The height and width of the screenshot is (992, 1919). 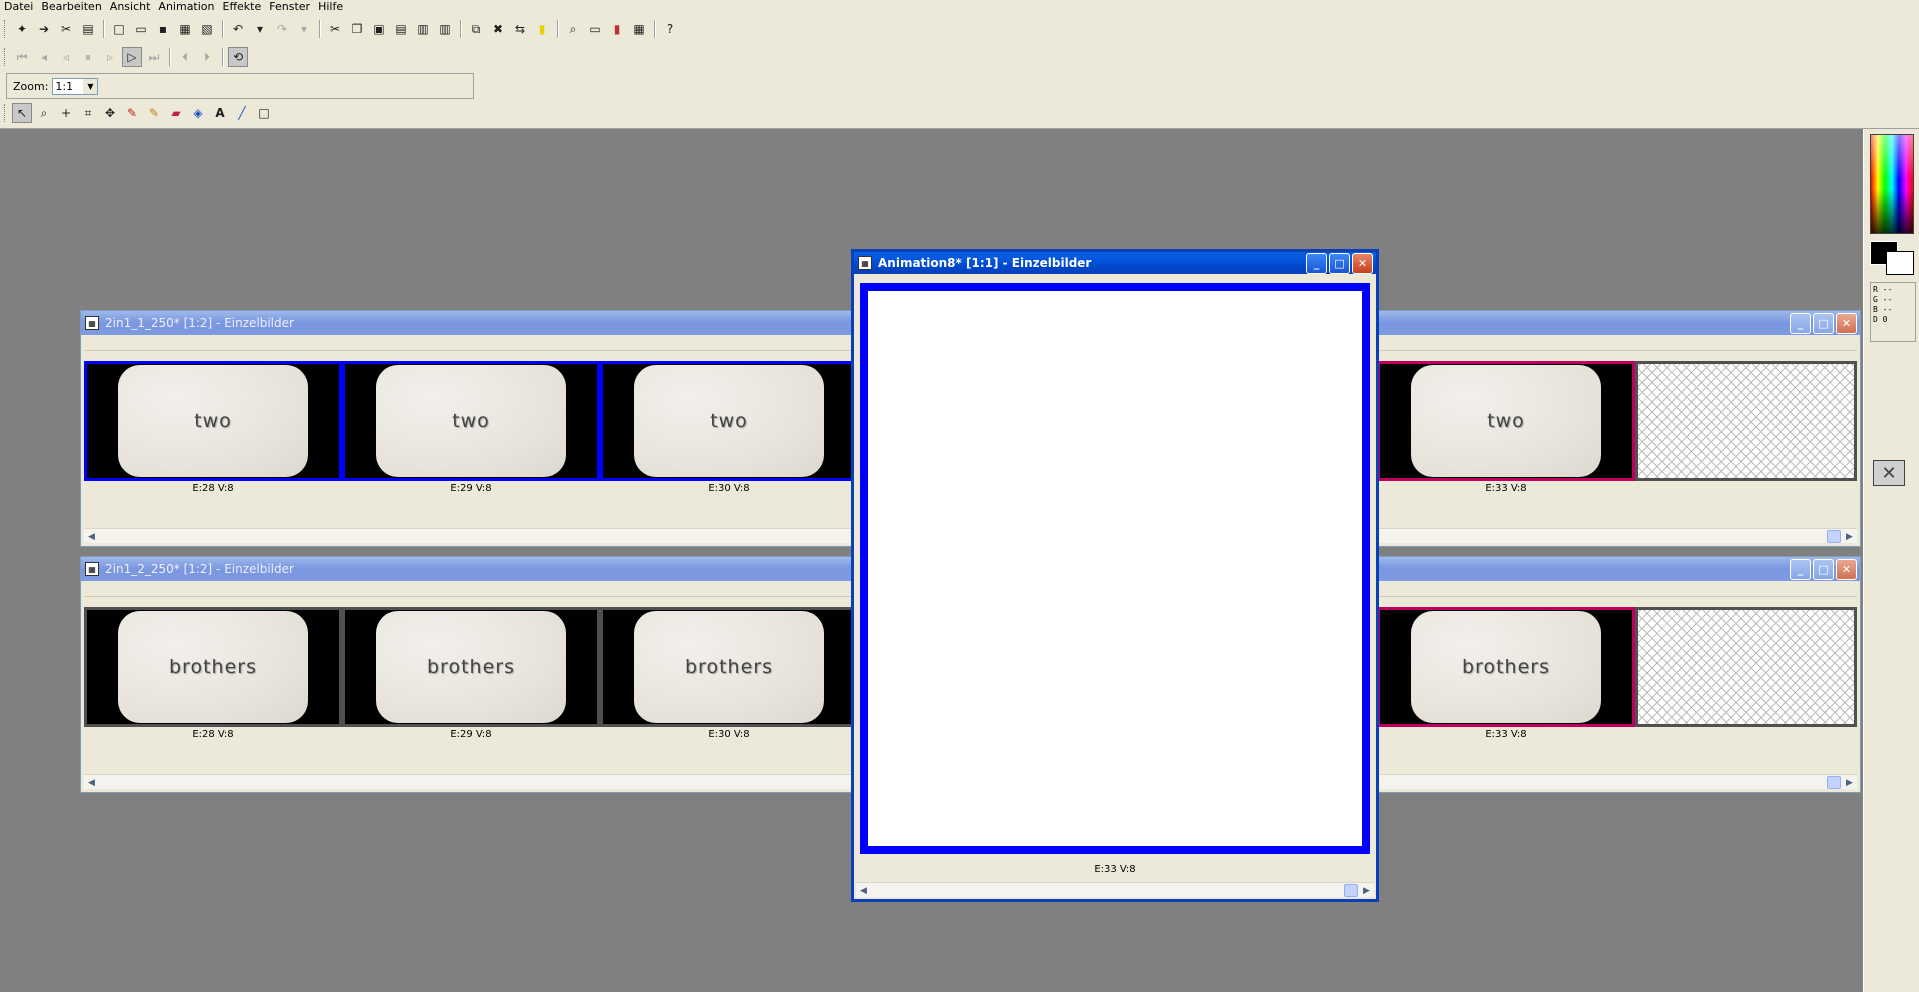 What do you see at coordinates (471, 673) in the screenshot?
I see `frame-item: brothers E:29 V:8` at bounding box center [471, 673].